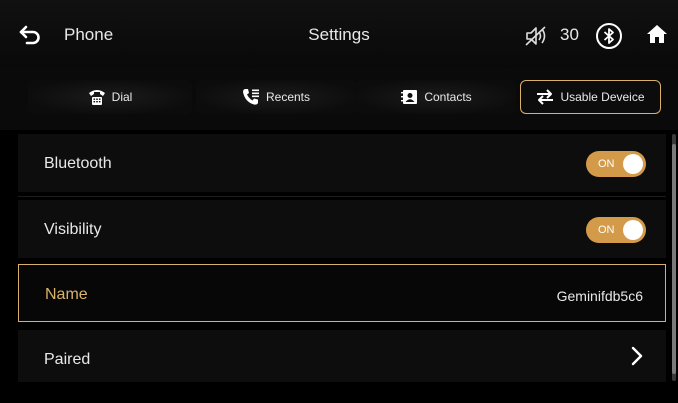  Describe the element at coordinates (66, 294) in the screenshot. I see `device-name-label: Name` at that location.